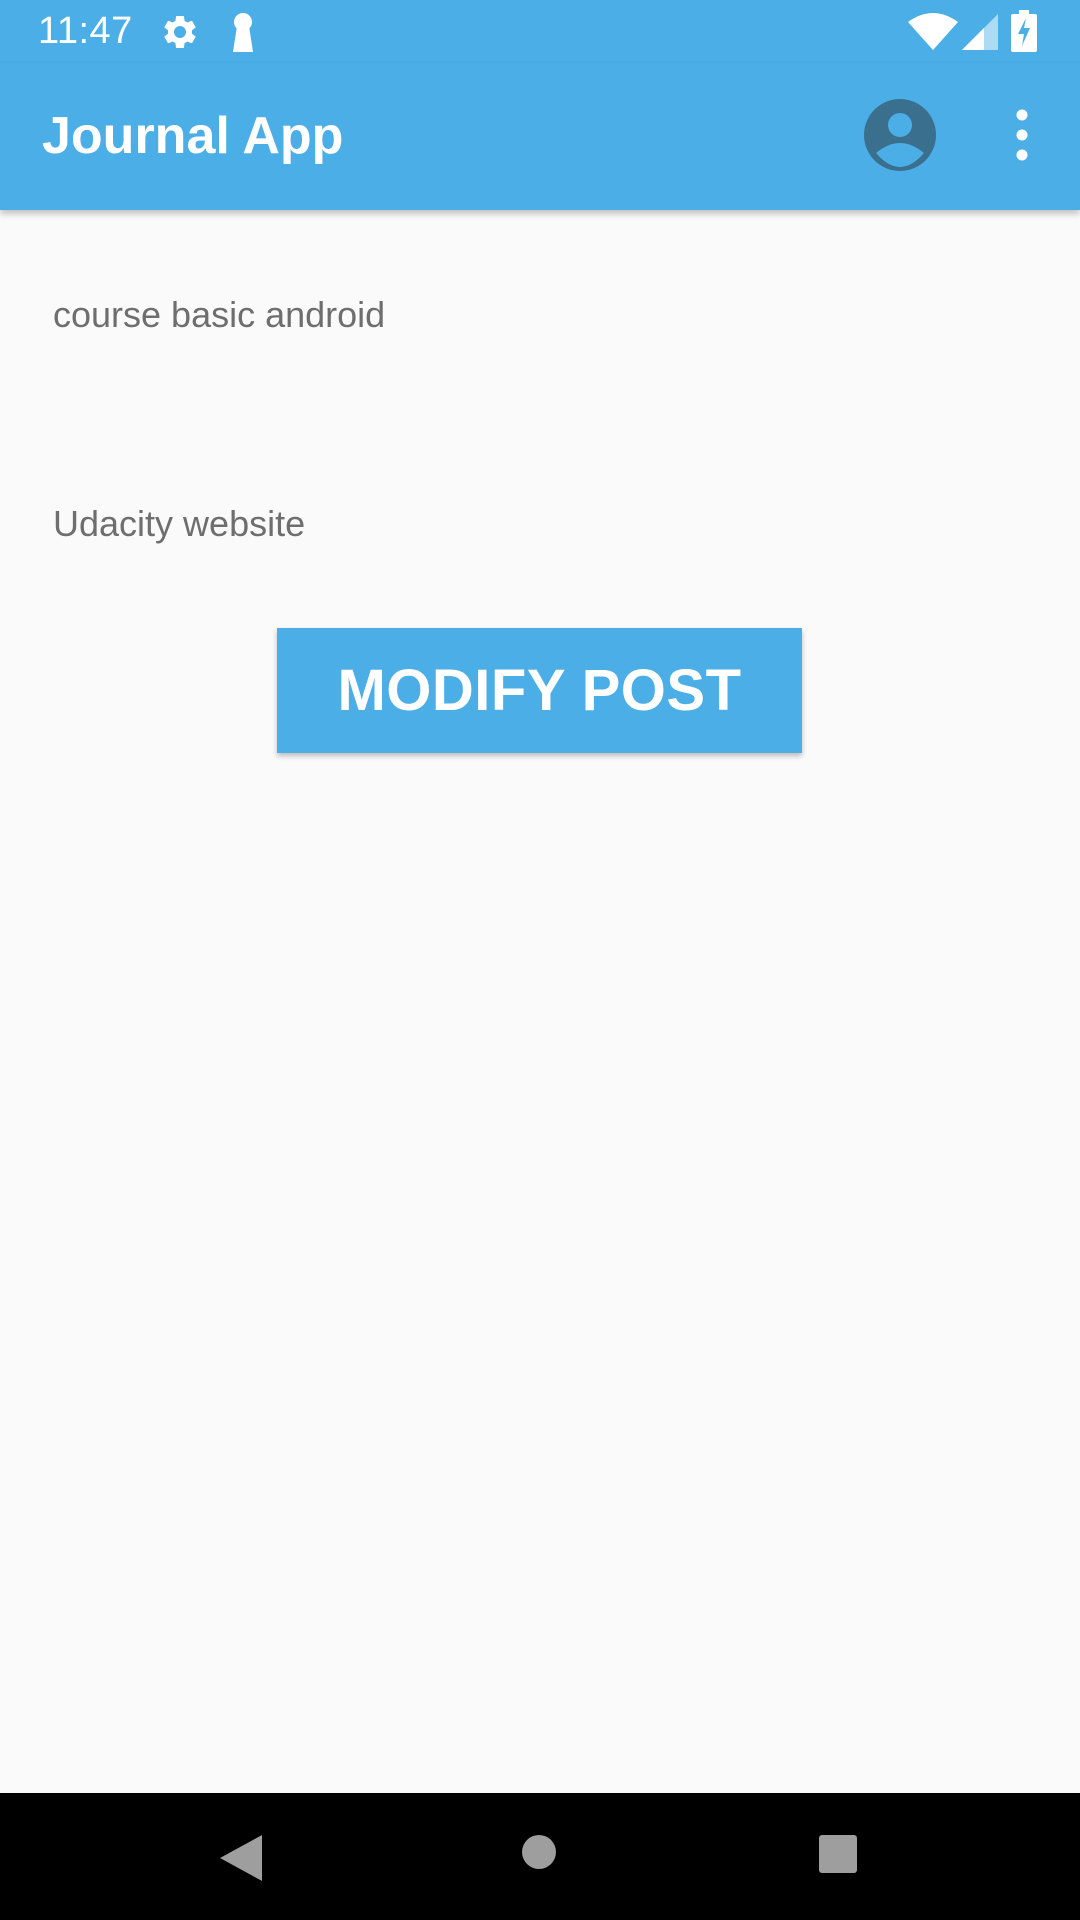  Describe the element at coordinates (540, 136) in the screenshot. I see `app-bar: Journal App` at that location.